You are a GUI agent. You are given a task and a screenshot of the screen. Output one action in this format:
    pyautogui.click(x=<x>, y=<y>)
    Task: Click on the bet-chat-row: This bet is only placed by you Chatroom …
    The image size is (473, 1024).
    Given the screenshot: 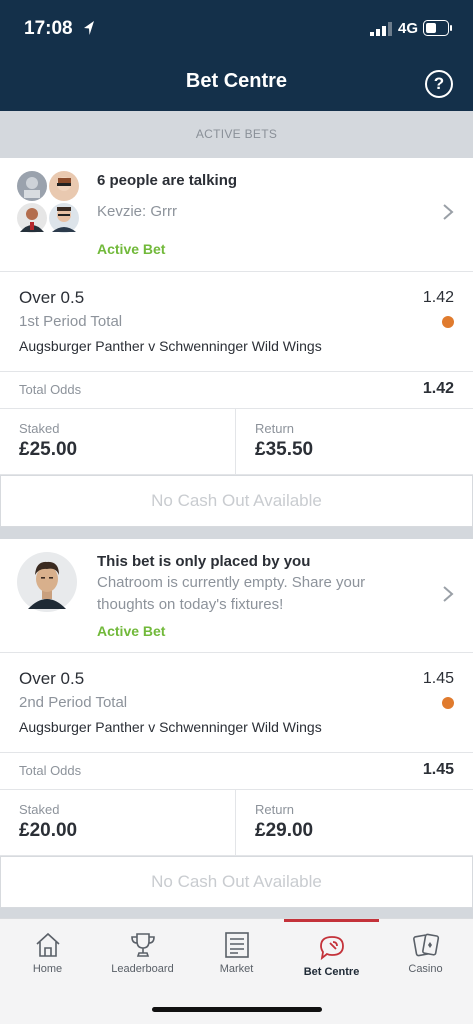 What is the action you would take?
    pyautogui.click(x=236, y=596)
    